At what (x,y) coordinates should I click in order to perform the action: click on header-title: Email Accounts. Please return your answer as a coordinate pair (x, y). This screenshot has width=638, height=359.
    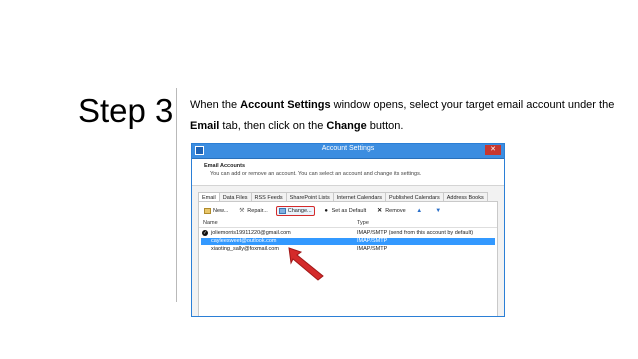
    Looking at the image, I should click on (225, 166).